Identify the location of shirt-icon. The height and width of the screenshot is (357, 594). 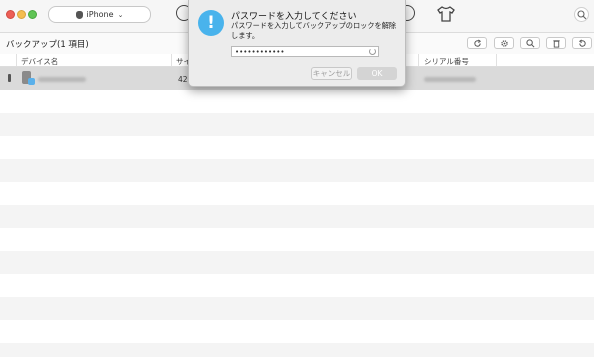
(446, 14).